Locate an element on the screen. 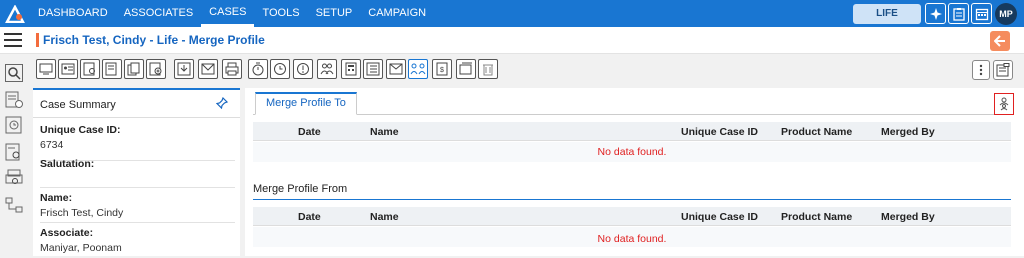 This screenshot has height=258, width=1024. field-salutation: Salutation: is located at coordinates (137, 173).